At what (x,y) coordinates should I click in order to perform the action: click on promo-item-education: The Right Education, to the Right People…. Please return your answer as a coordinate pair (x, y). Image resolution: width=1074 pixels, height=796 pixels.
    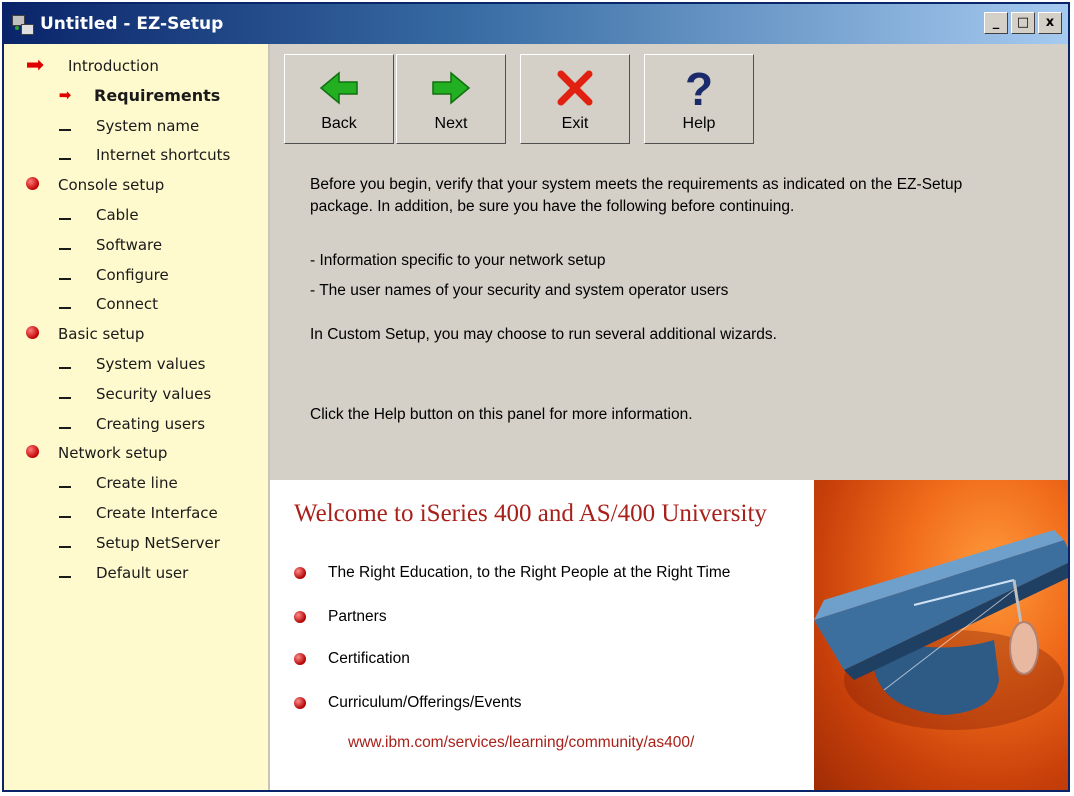
    Looking at the image, I should click on (512, 573).